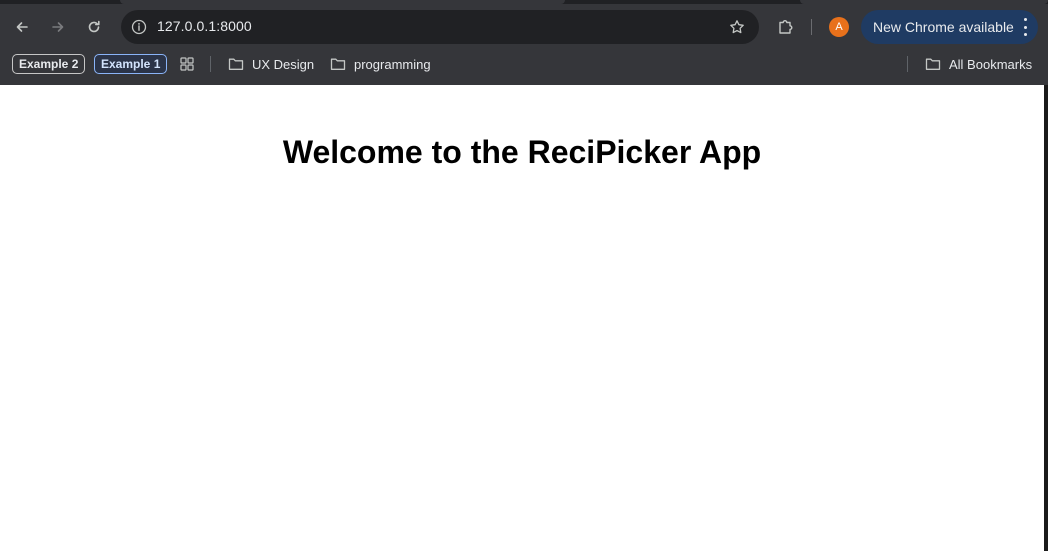  I want to click on reload-button, so click(94, 27).